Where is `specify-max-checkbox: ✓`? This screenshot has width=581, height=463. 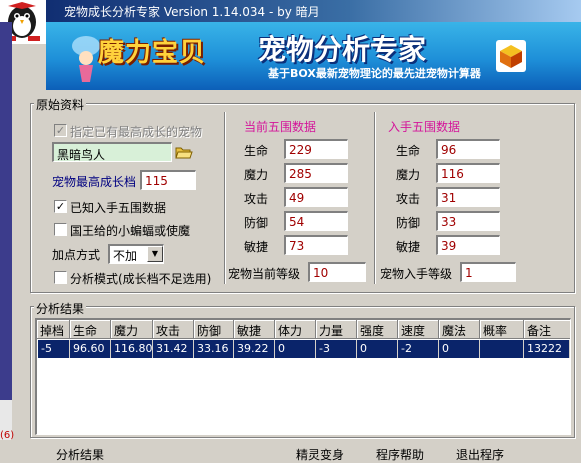 specify-max-checkbox: ✓ is located at coordinates (60, 130).